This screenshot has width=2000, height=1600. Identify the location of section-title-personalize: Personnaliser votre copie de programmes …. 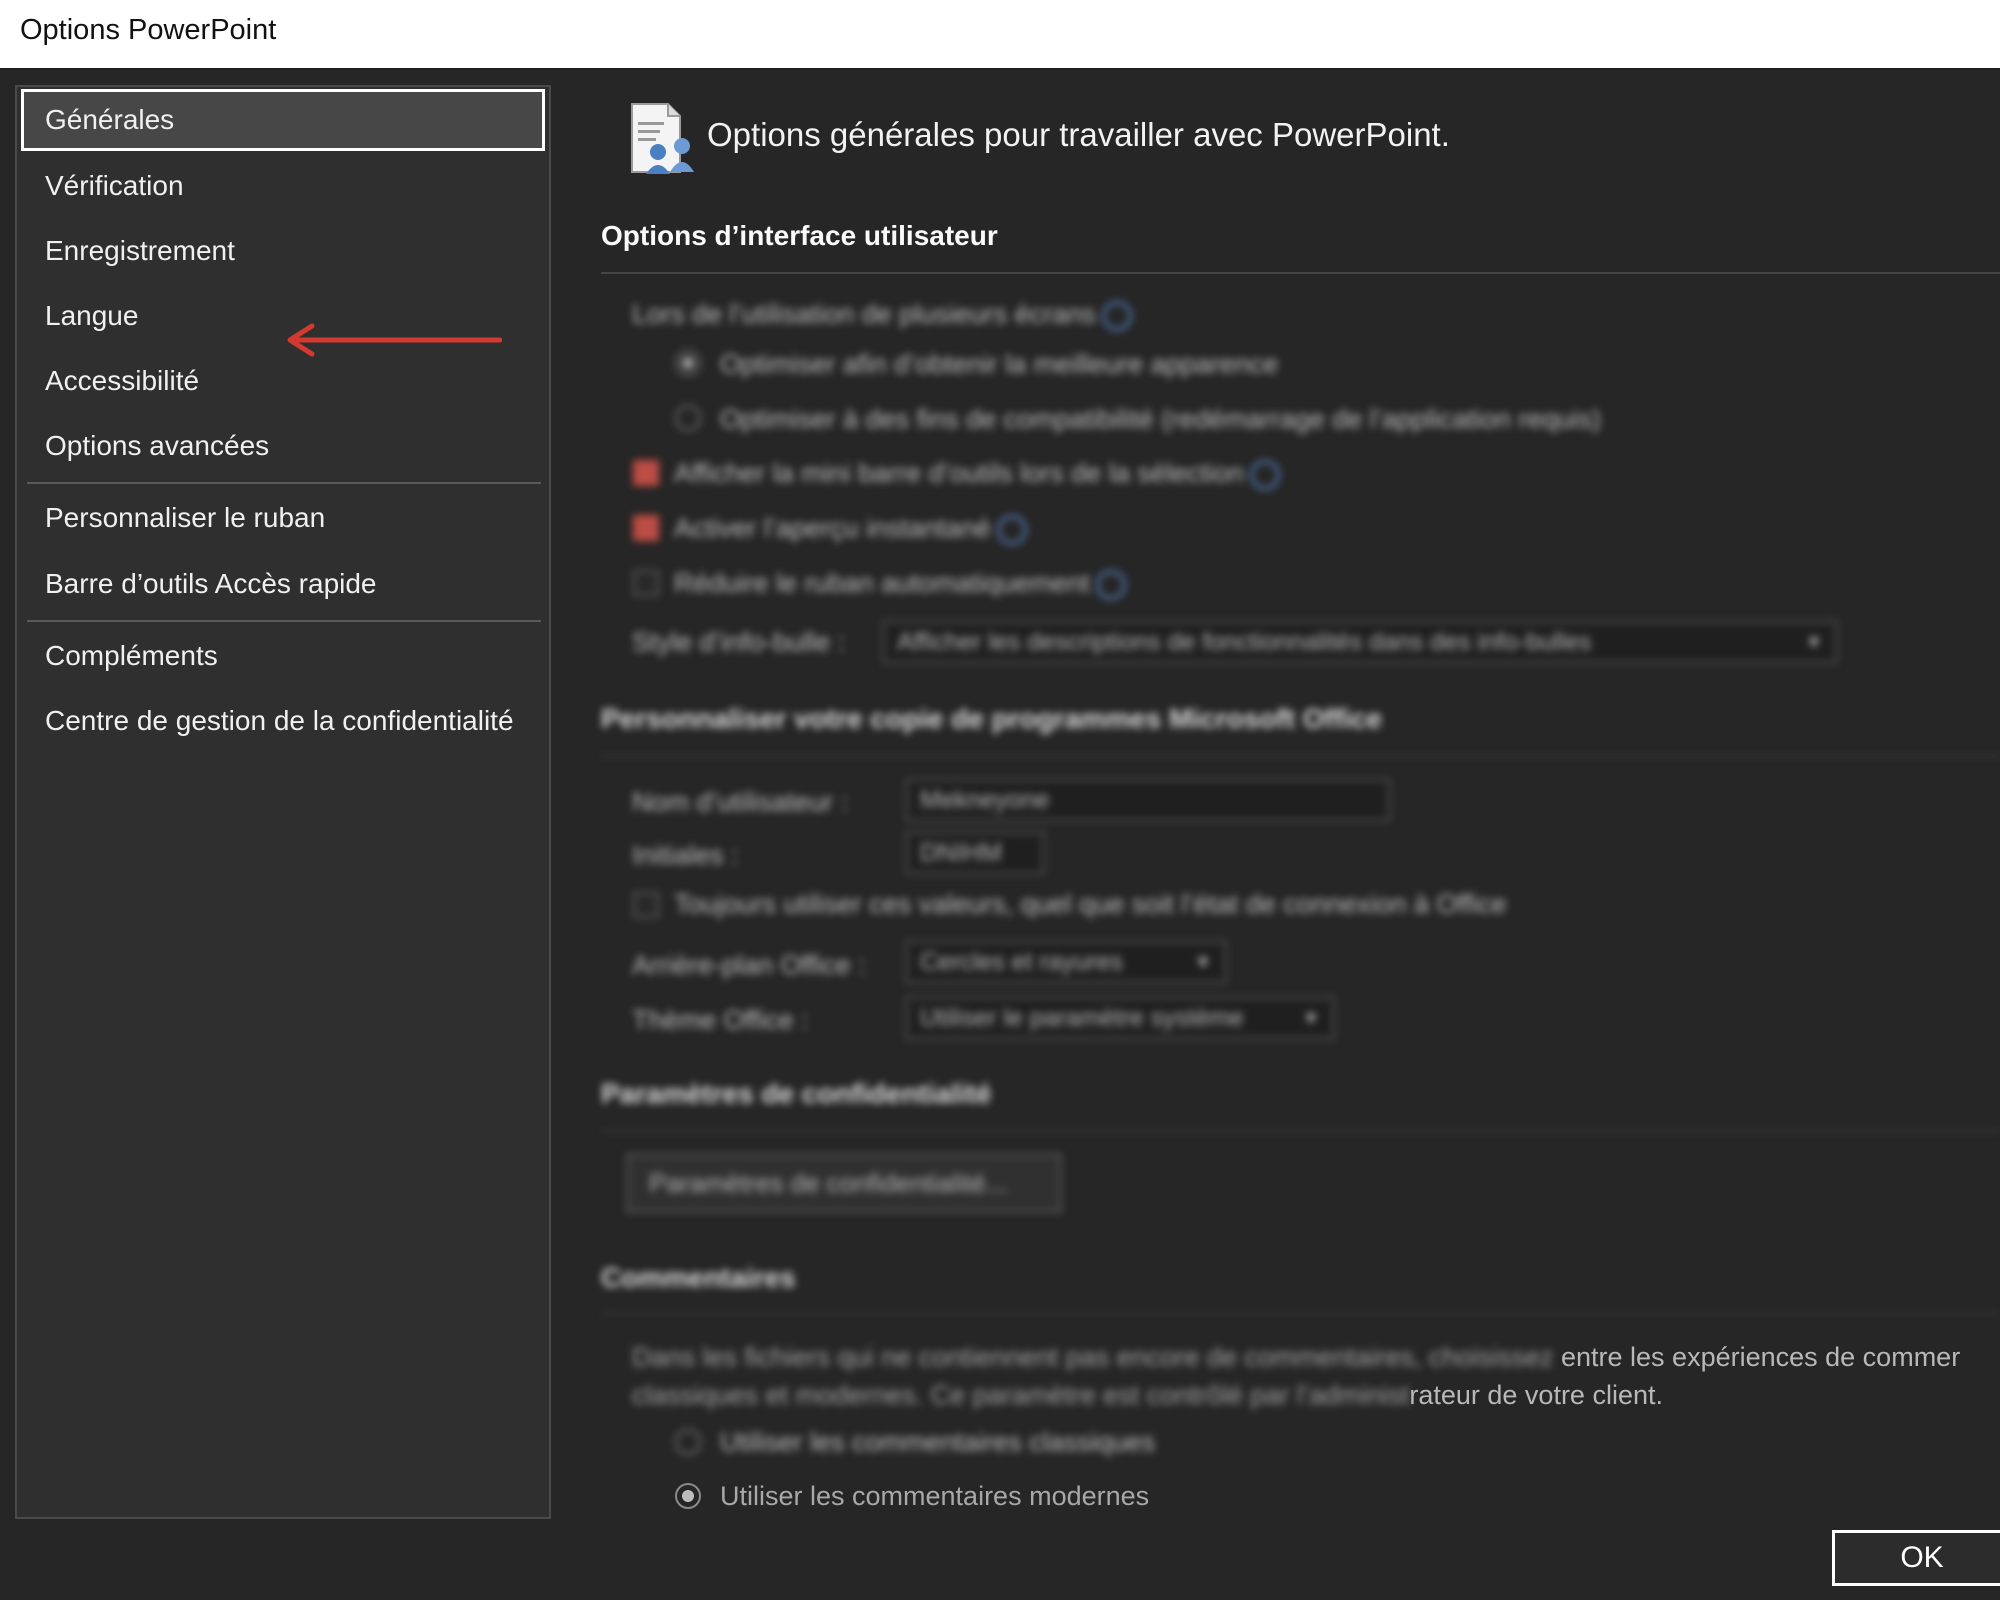
(992, 718).